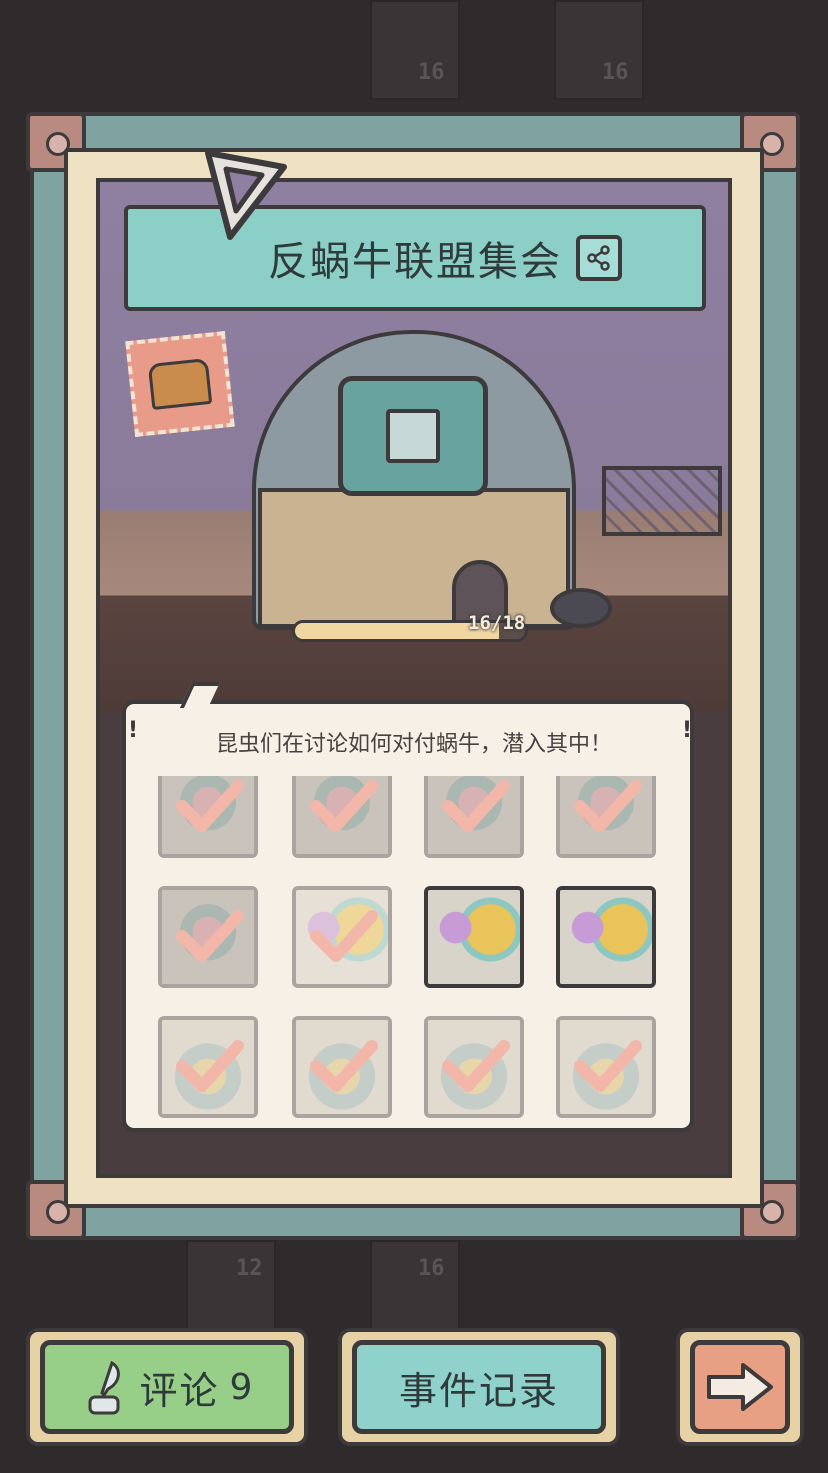 Image resolution: width=828 pixels, height=1473 pixels. Describe the element at coordinates (246, 195) in the screenshot. I see `triangle-logo-icon` at that location.